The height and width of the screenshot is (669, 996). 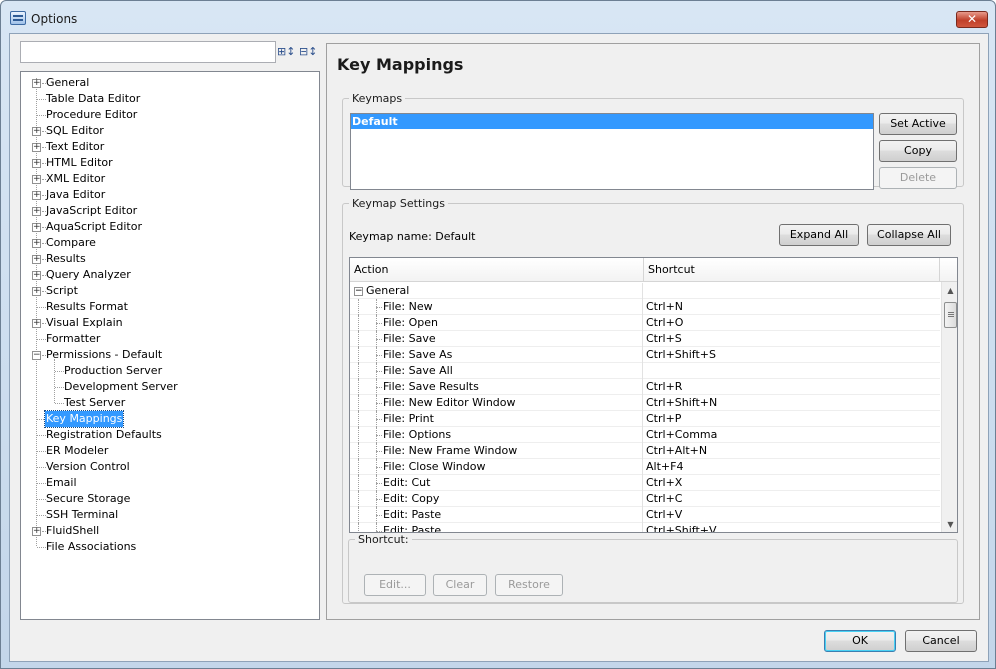 What do you see at coordinates (645, 527) in the screenshot?
I see `table-row: Edit: Paste Ctrl+Shift+V` at bounding box center [645, 527].